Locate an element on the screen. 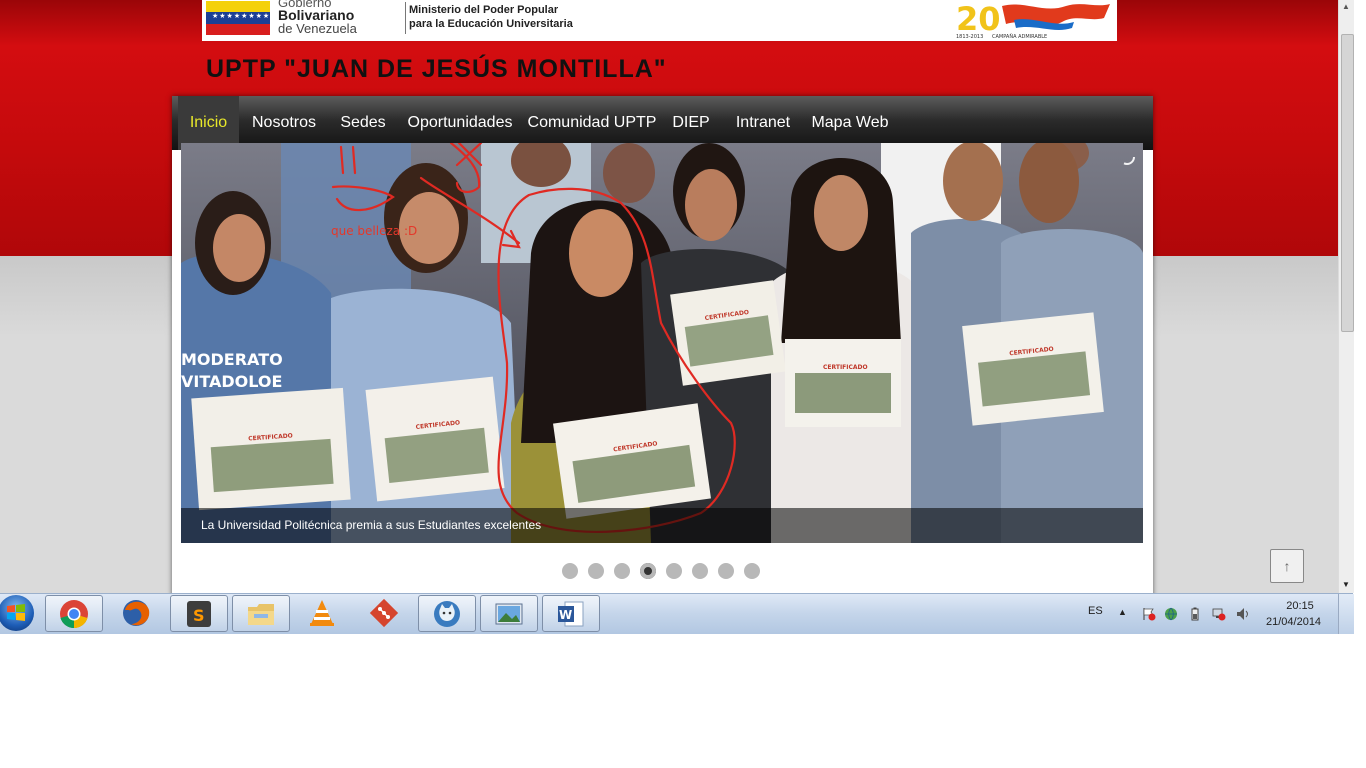 This screenshot has height=768, width=1366. taskbar-firefox is located at coordinates (137, 613).